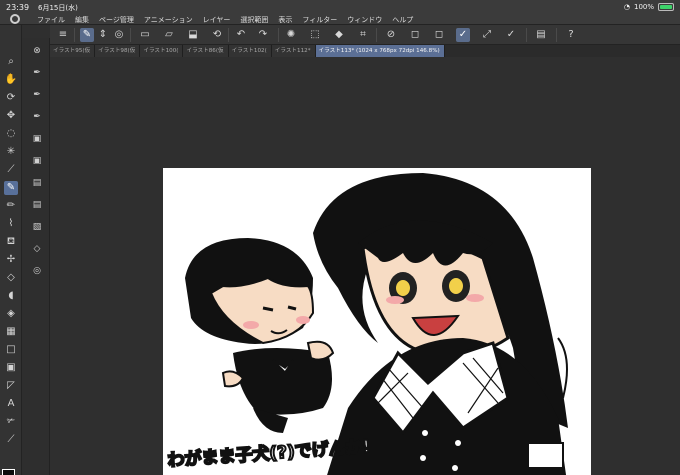 This screenshot has width=680, height=475. What do you see at coordinates (380, 51) in the screenshot?
I see `tab-doc-113-active: イラスト113* (1024 x 768px 72dpi 146.8%)` at bounding box center [380, 51].